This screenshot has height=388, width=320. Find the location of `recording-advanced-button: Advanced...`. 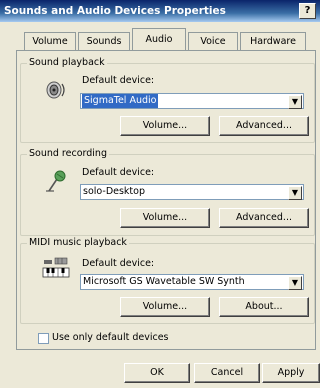

recording-advanced-button: Advanced... is located at coordinates (264, 218).